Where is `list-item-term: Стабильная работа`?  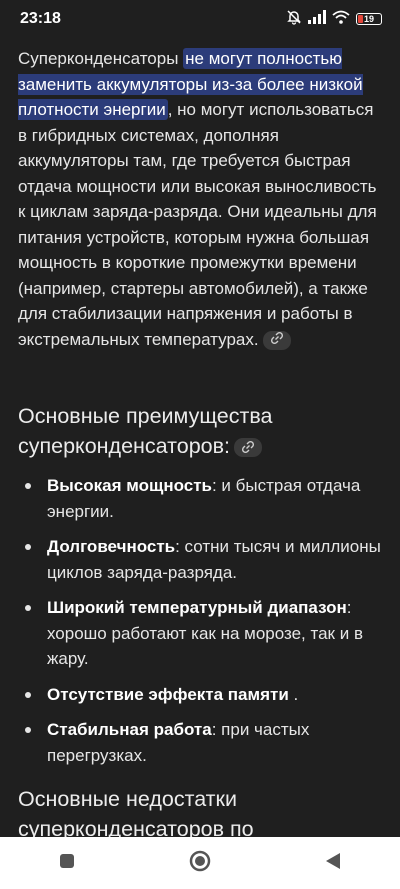 list-item-term: Стабильная работа is located at coordinates (129, 729).